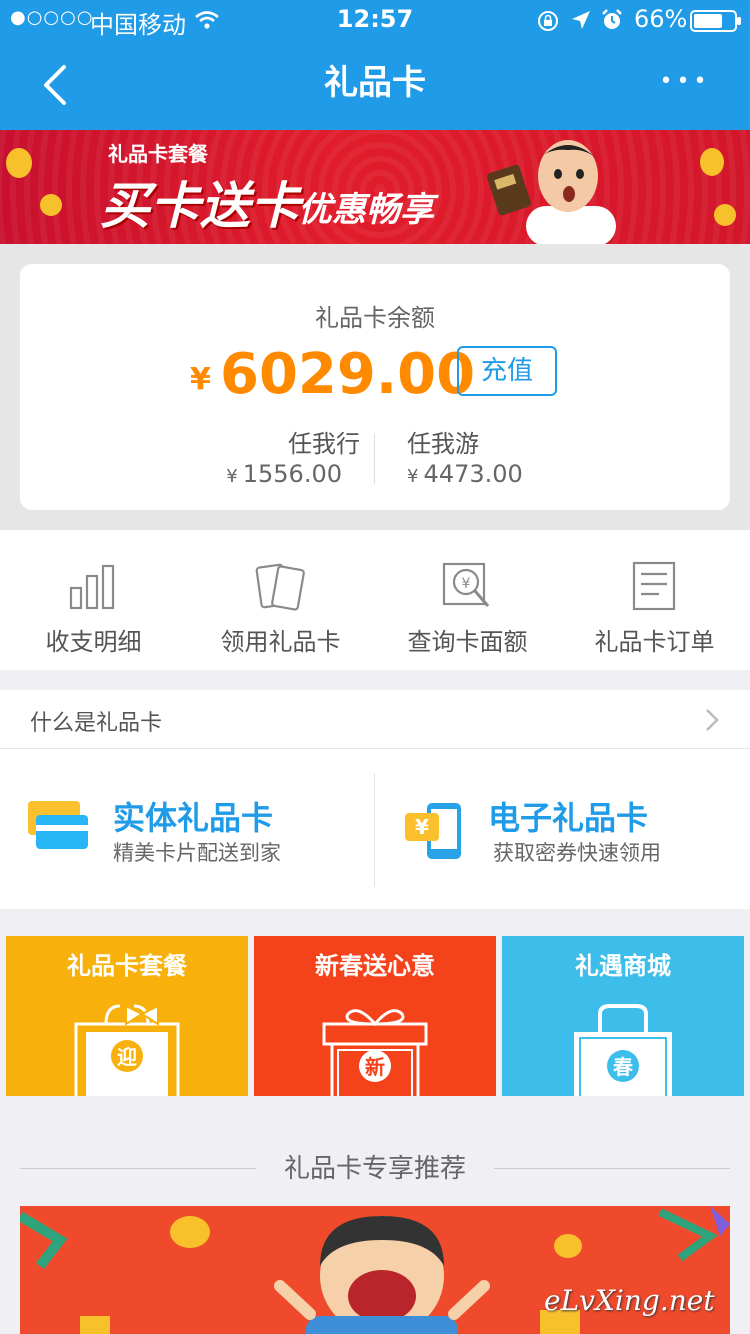 This screenshot has height=1334, width=750. I want to click on tile-badge: 迎, so click(127, 1057).